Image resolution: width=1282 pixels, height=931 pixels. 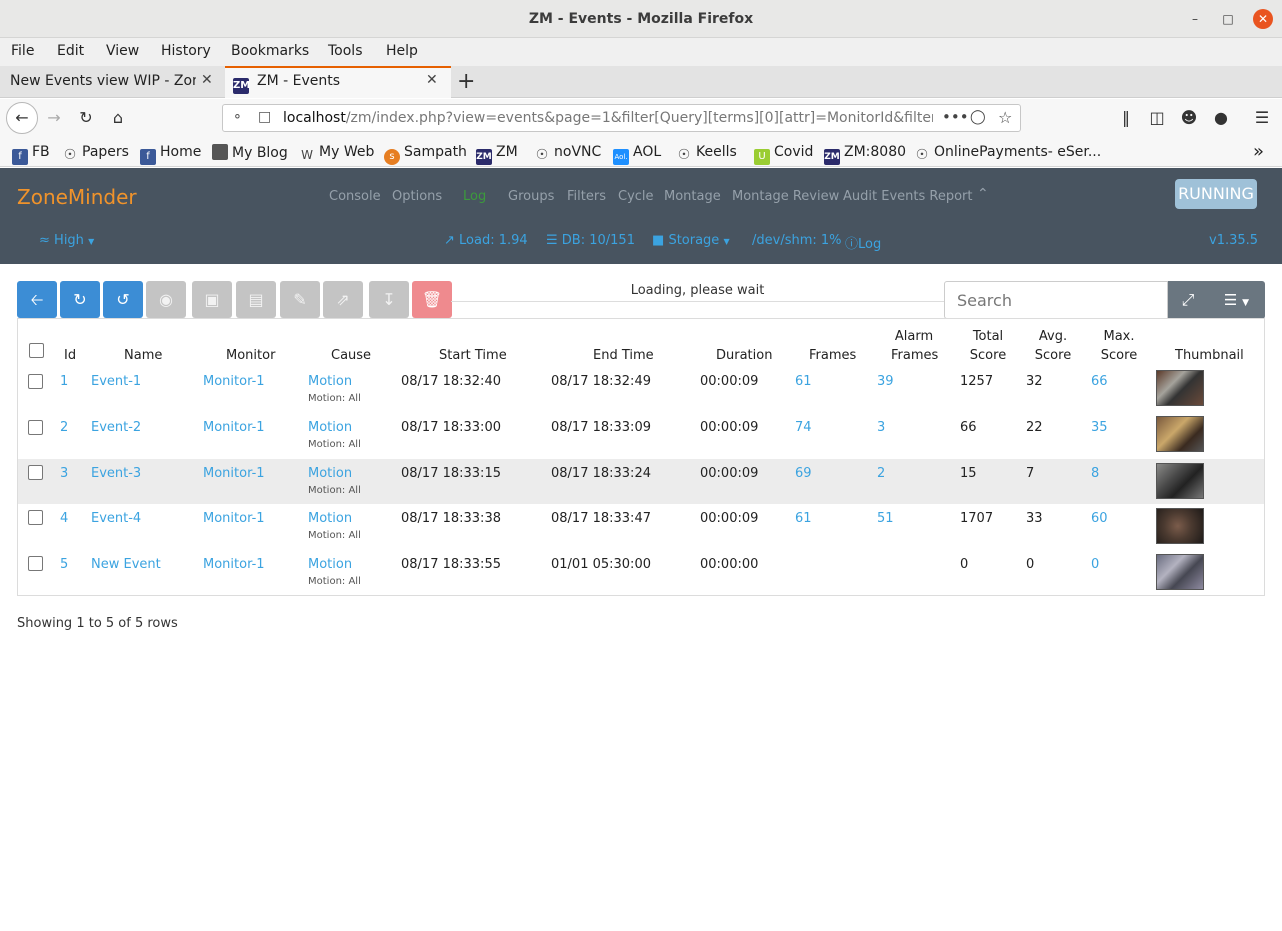 What do you see at coordinates (425, 154) in the screenshot?
I see `bookmark-sampath: s Sampath` at bounding box center [425, 154].